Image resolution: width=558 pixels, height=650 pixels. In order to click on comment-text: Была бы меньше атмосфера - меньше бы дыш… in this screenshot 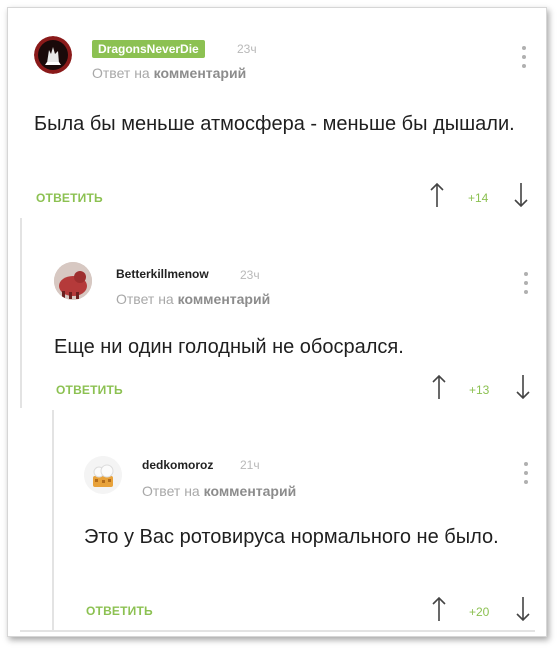, I will do `click(274, 124)`.